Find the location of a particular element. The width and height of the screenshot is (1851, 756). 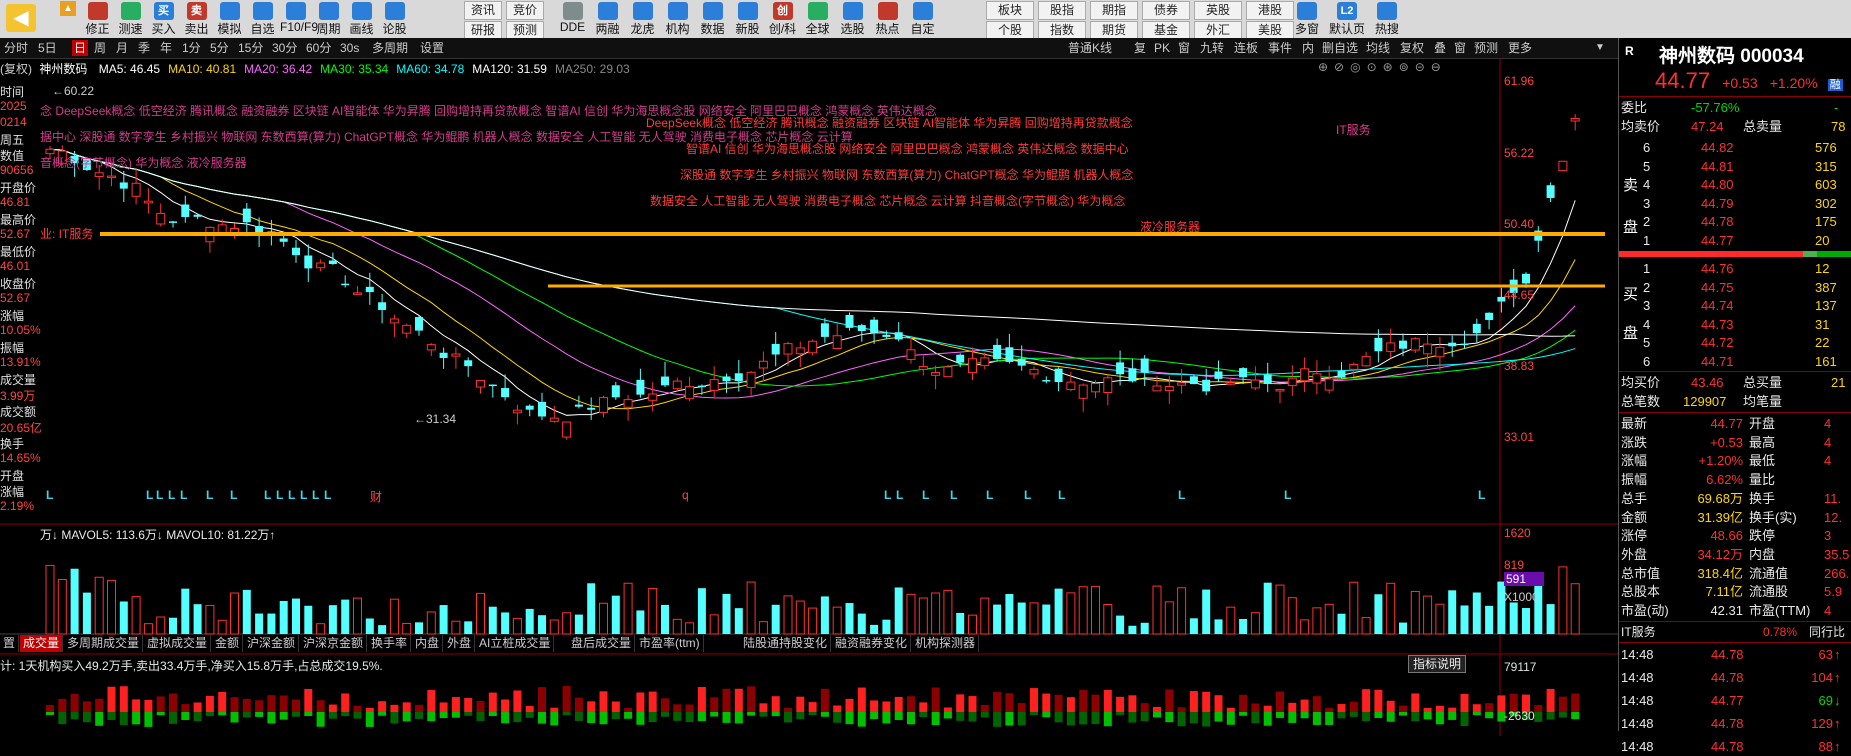

toolbar-pair-bottom: 个股 is located at coordinates (1010, 29).